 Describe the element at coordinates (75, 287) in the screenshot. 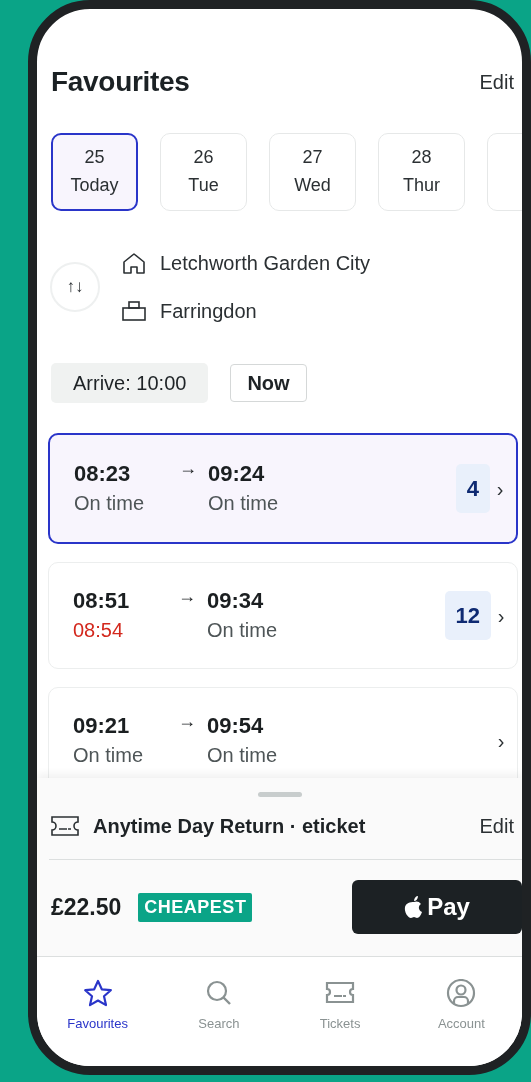

I see `swap-button: ↑↓` at that location.